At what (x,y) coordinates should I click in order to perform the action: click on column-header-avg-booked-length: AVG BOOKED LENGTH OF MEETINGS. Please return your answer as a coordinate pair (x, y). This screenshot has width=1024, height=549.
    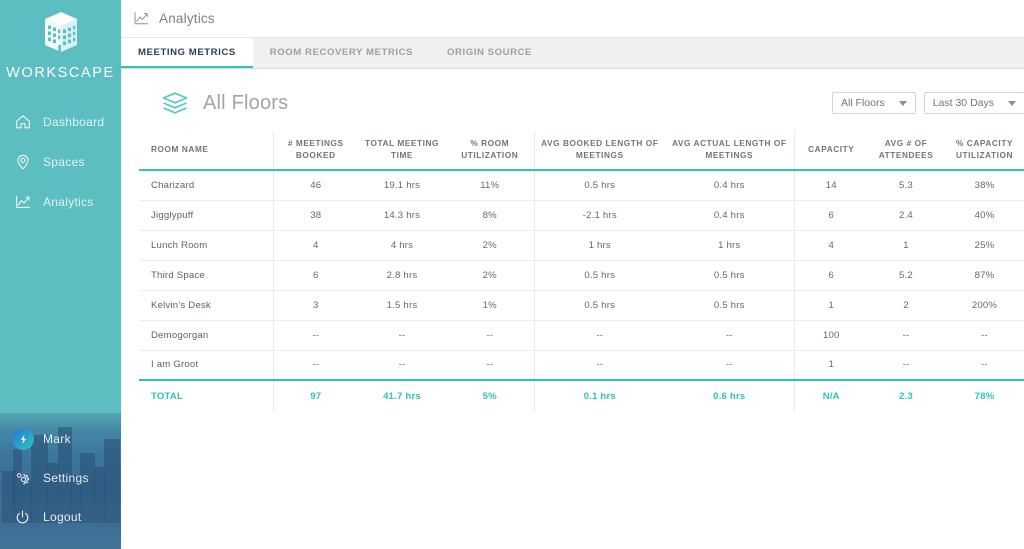
    Looking at the image, I should click on (599, 151).